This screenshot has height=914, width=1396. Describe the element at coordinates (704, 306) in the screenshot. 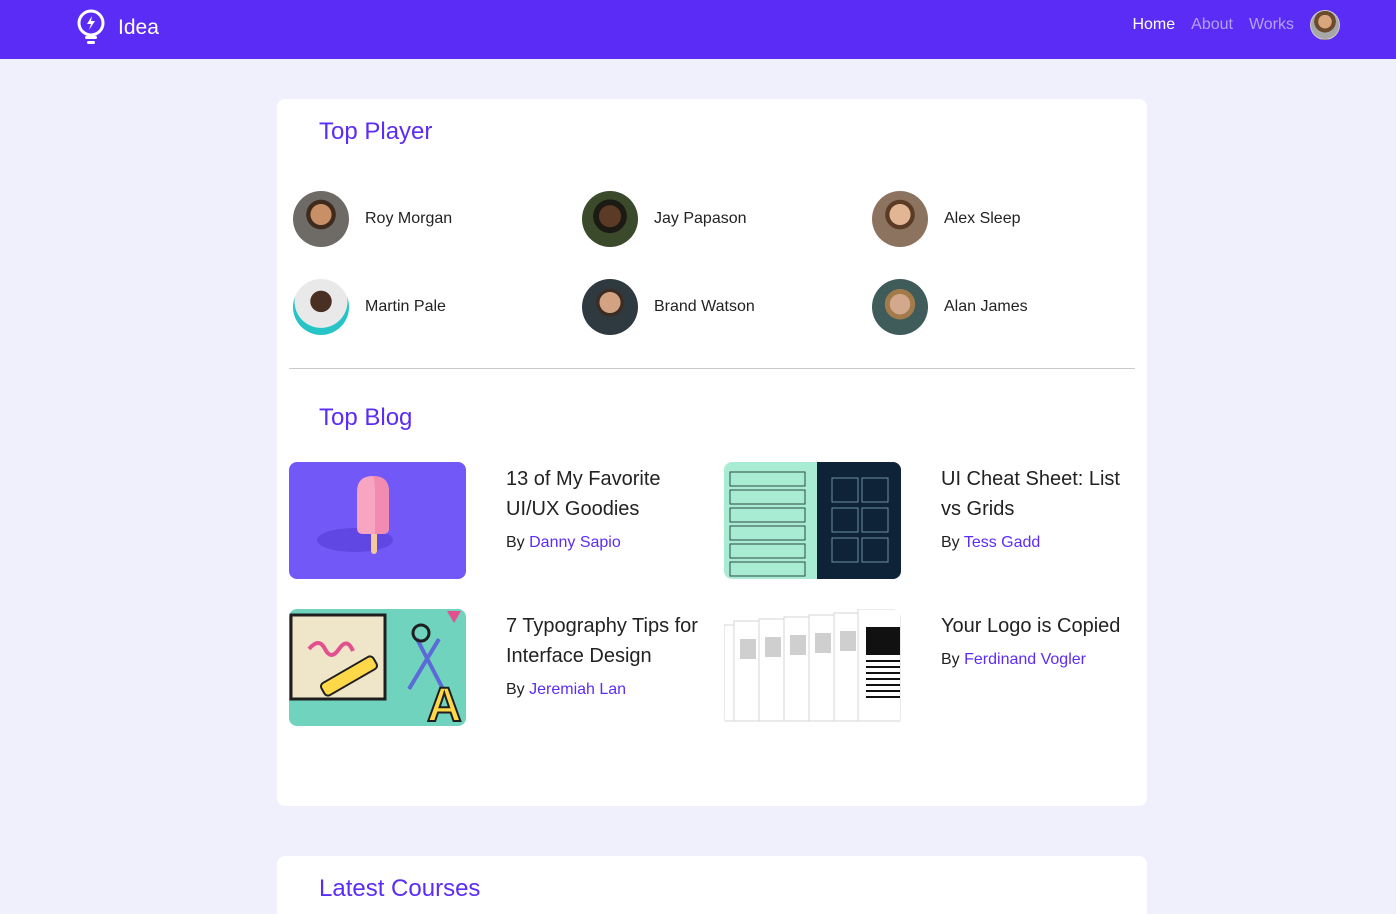

I see `player-name: Brand Watson` at that location.